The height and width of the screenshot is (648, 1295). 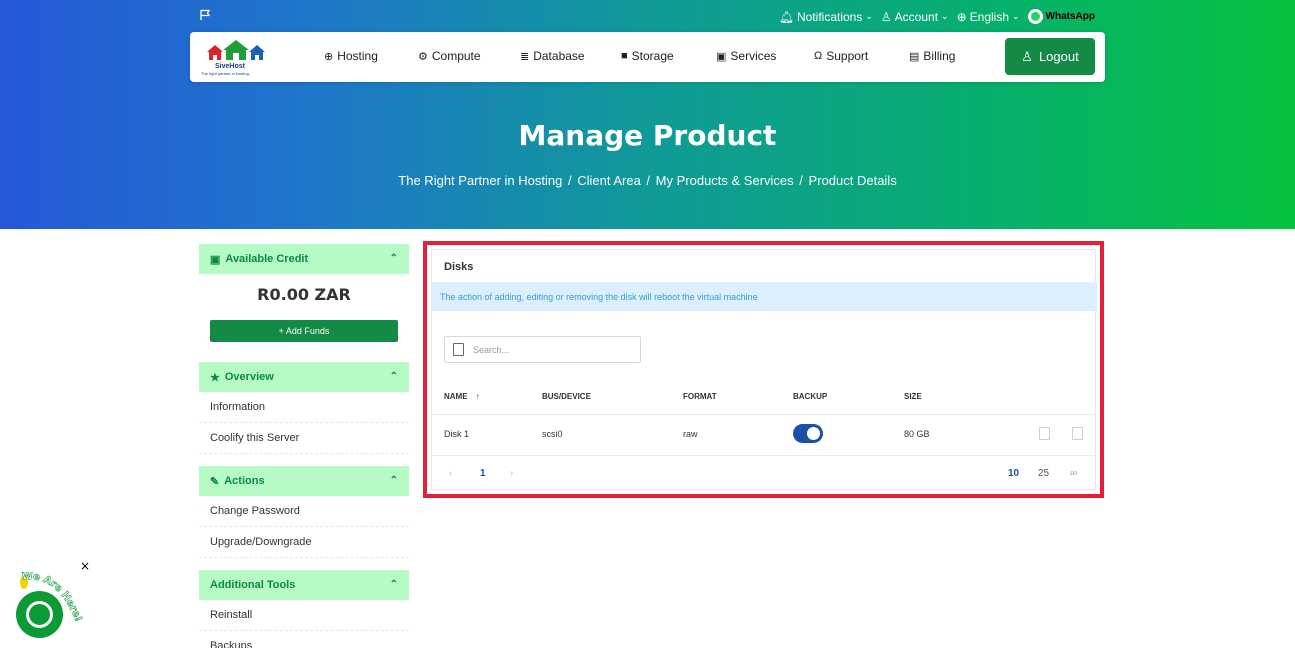 What do you see at coordinates (329, 56) in the screenshot?
I see `globe-icon: ⊕` at bounding box center [329, 56].